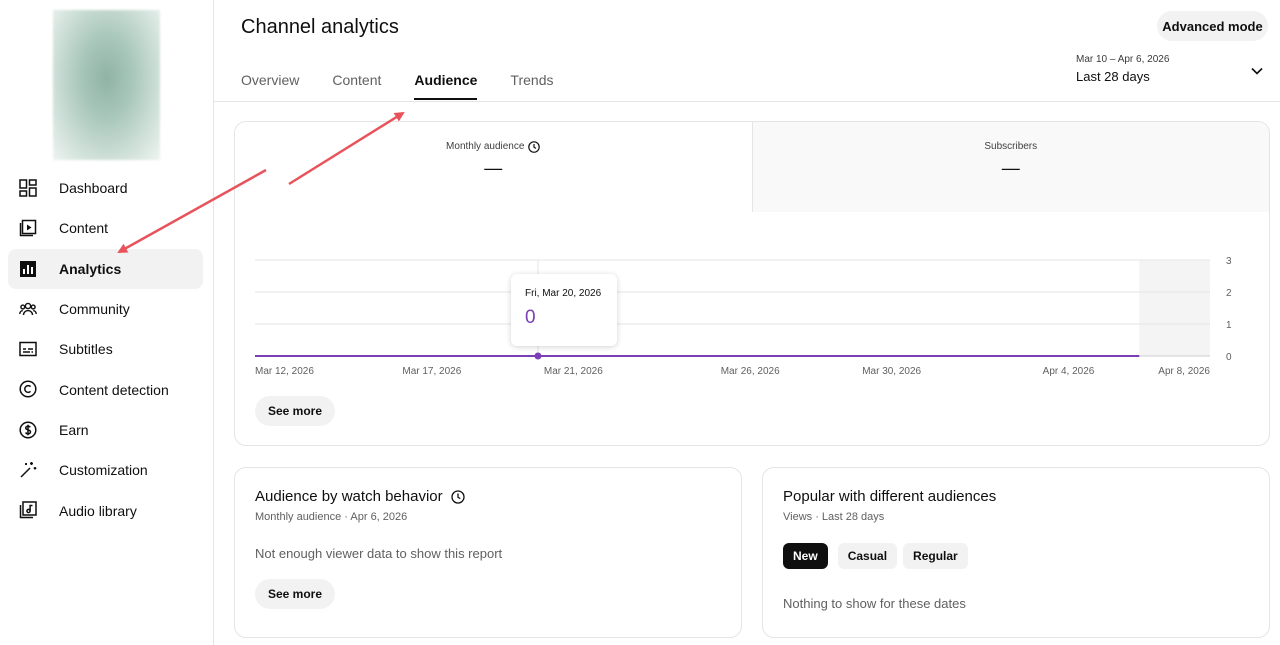 This screenshot has width=1280, height=645. Describe the element at coordinates (805, 556) in the screenshot. I see `chip-new: New` at that location.